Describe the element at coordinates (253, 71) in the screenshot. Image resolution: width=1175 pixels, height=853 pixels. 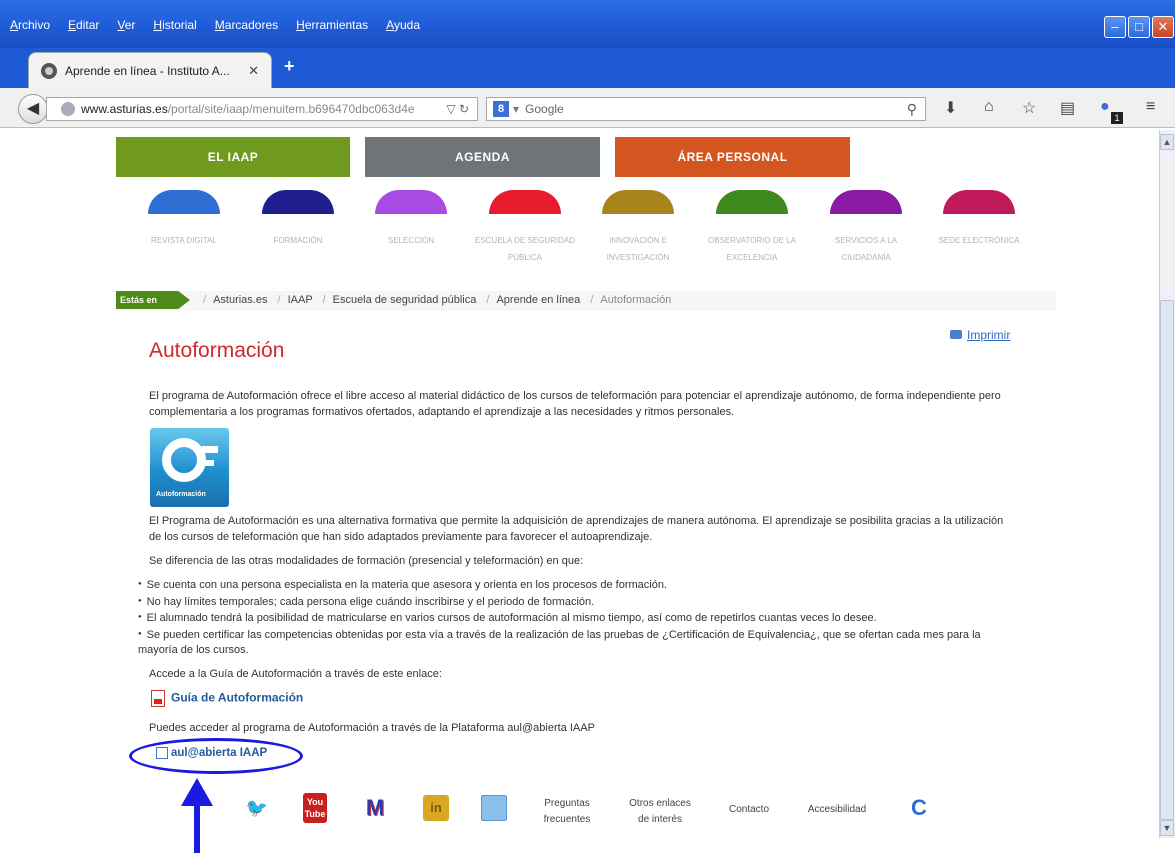
I see `tab-close-icon: ✕` at that location.